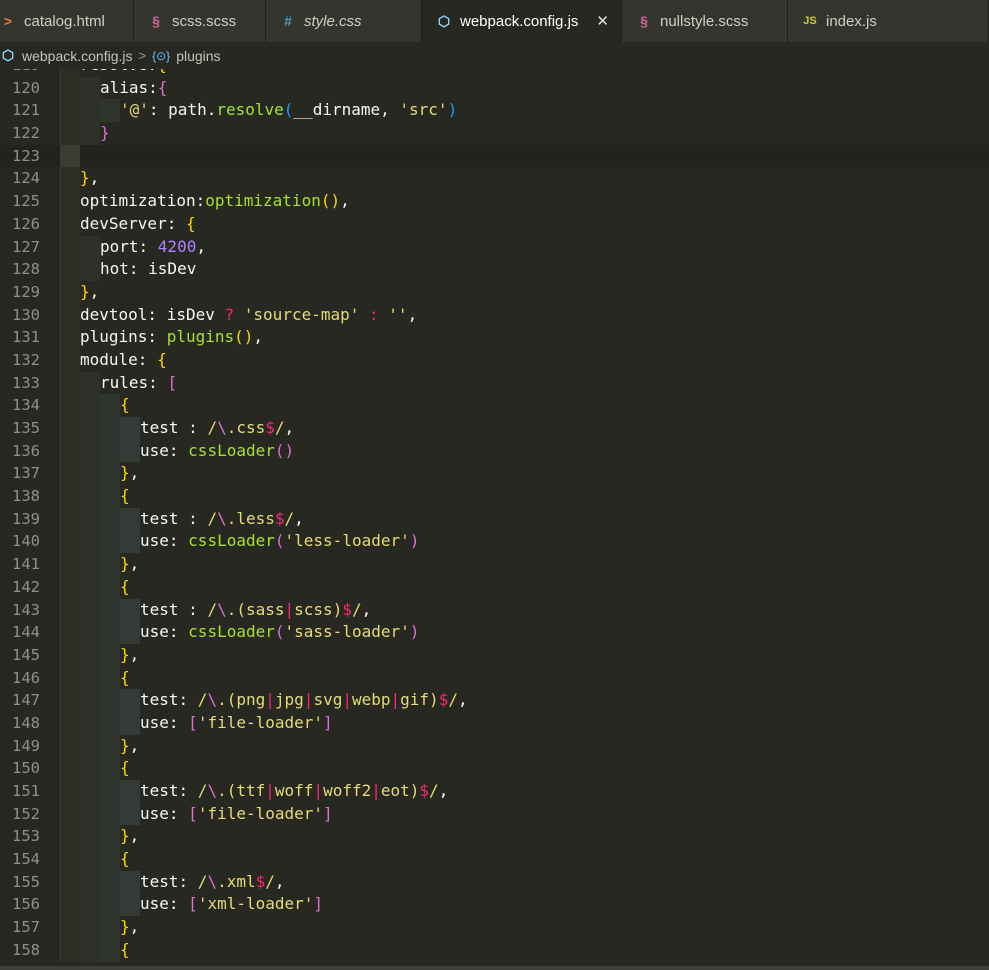 The width and height of the screenshot is (989, 970). I want to click on code-line: 131 plugins: plugins(),, so click(494, 337).